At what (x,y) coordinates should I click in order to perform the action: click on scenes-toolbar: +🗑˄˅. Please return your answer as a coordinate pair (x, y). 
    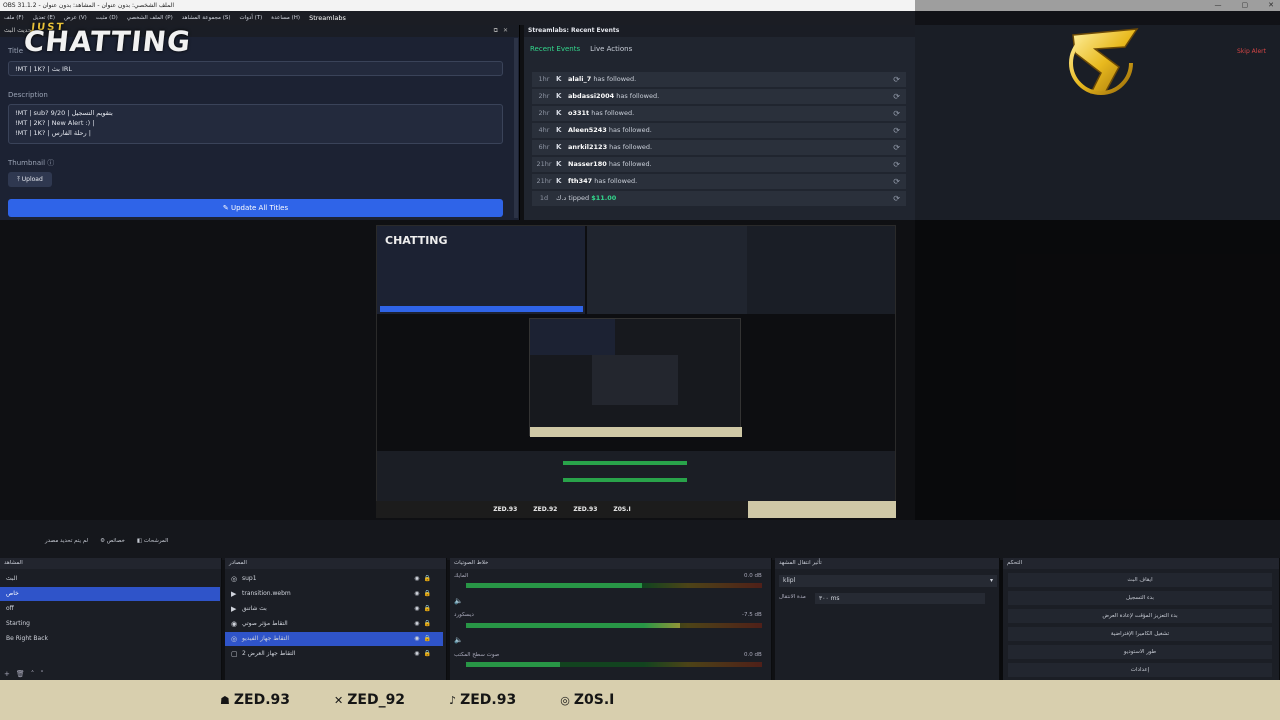
    Looking at the image, I should click on (27, 674).